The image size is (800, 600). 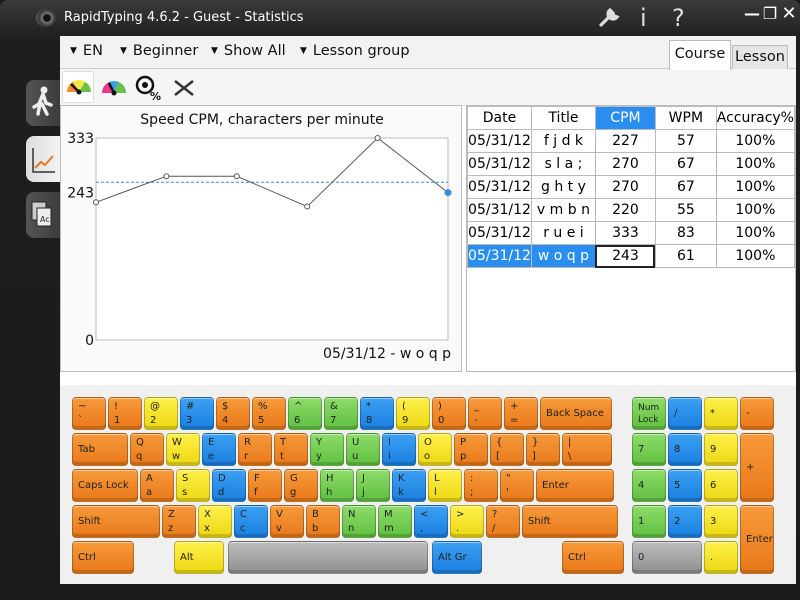 I want to click on chart-icon, so click(x=43, y=160).